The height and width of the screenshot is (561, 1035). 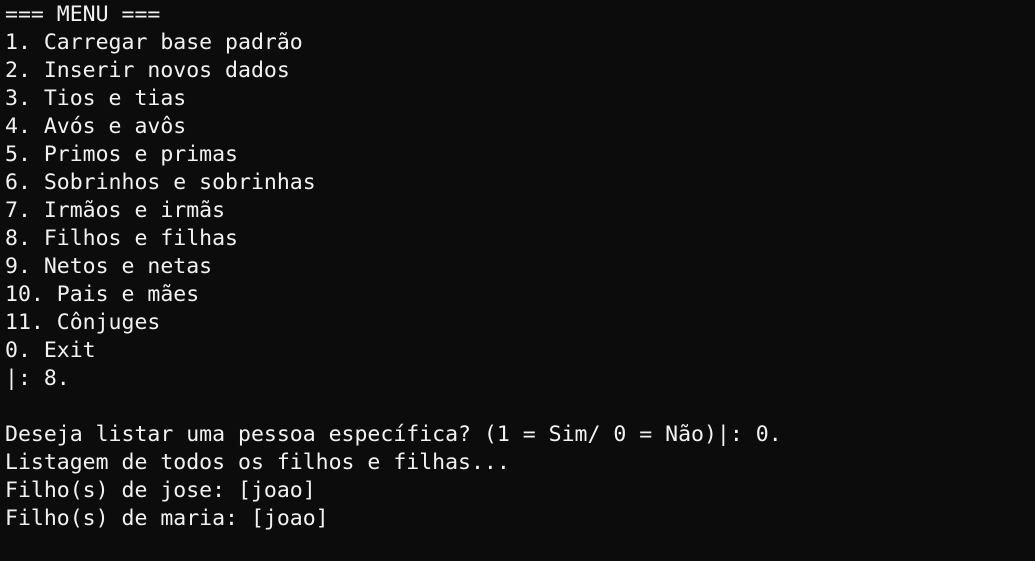 I want to click on menu-item-1: 1. Carregar base padrão, so click(x=154, y=42).